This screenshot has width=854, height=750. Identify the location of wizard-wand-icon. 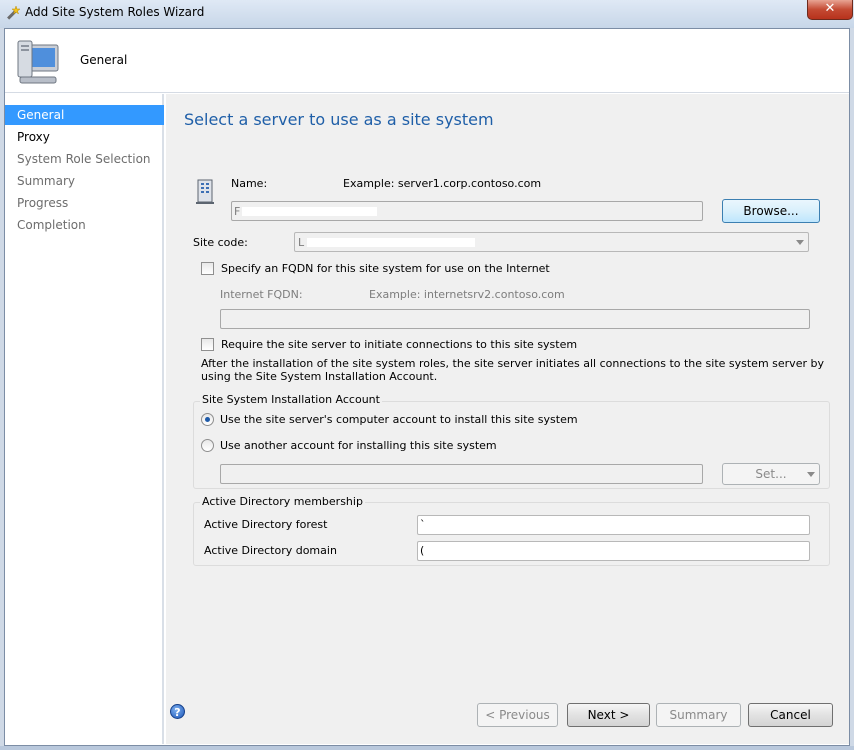
(14, 12).